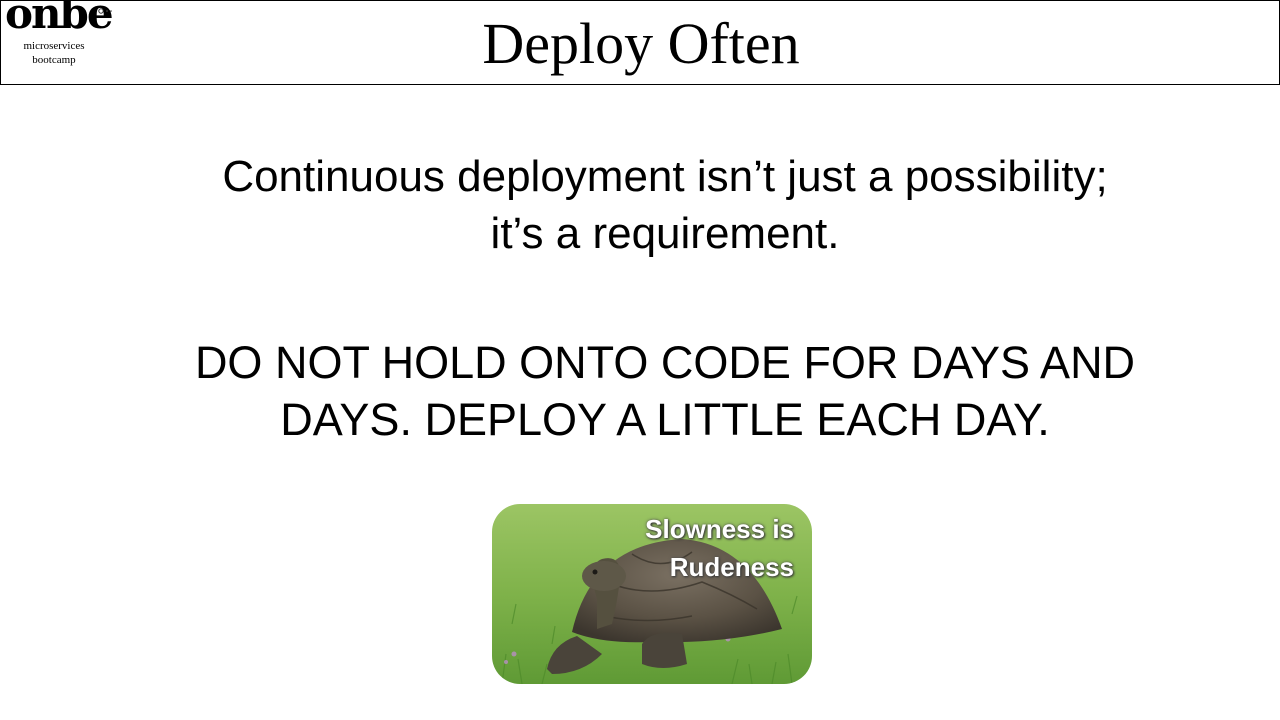  Describe the element at coordinates (665, 419) in the screenshot. I see `emphasis-line-2: DAYS. DEPLOY A LITTLE EACH DAY.` at that location.